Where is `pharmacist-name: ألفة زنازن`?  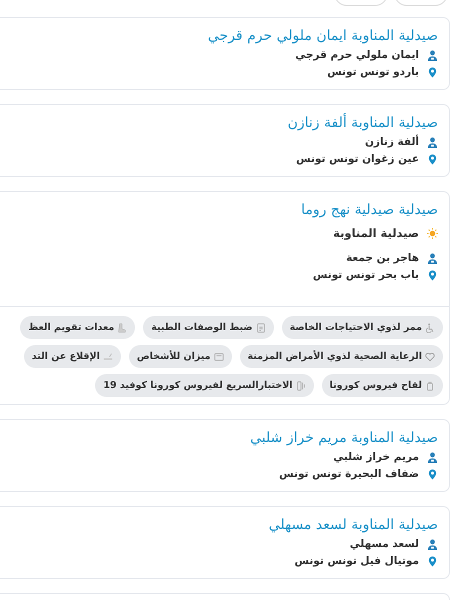 pharmacist-name: ألفة زنازن is located at coordinates (391, 142).